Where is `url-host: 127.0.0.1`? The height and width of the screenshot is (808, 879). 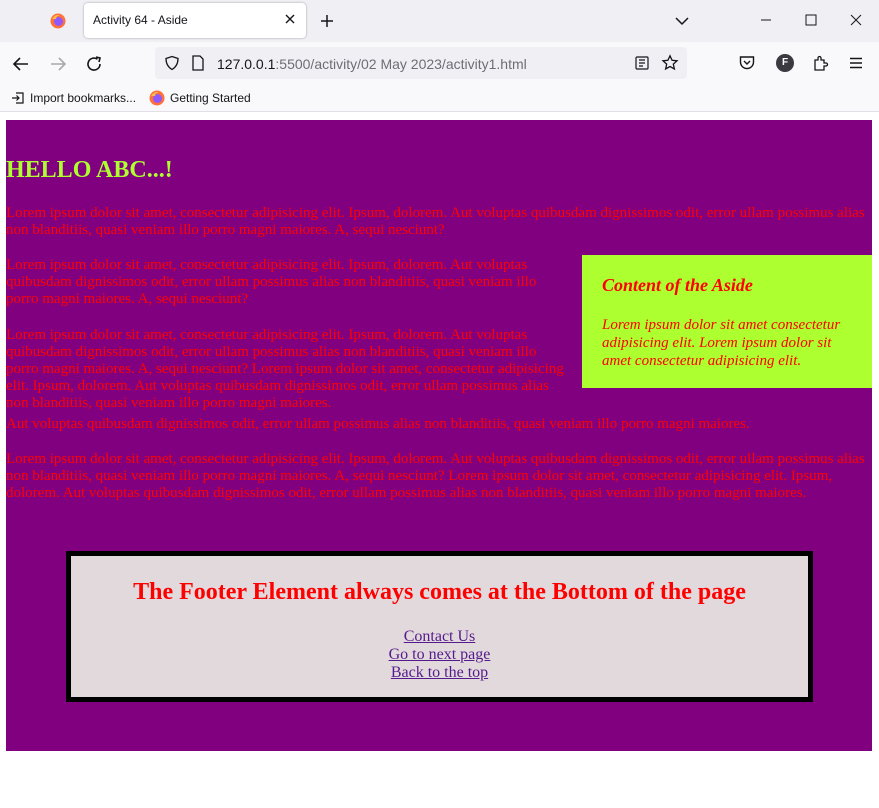
url-host: 127.0.0.1 is located at coordinates (246, 64).